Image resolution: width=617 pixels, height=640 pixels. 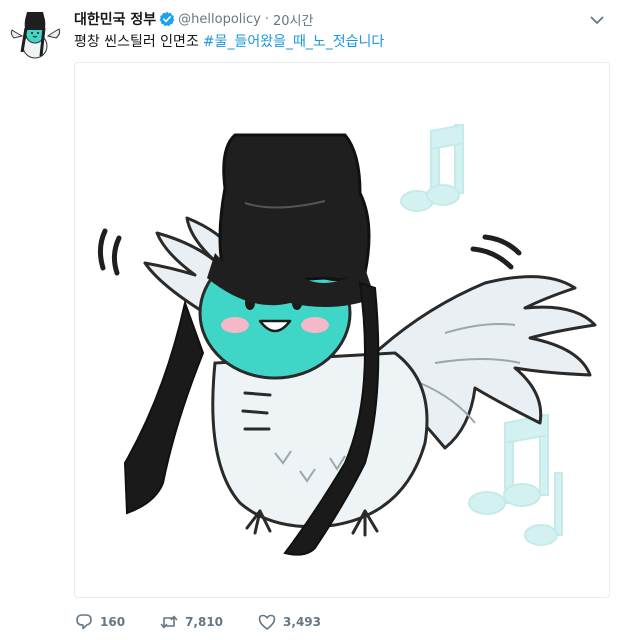 I want to click on retweet-button: 7,810, so click(x=191, y=622).